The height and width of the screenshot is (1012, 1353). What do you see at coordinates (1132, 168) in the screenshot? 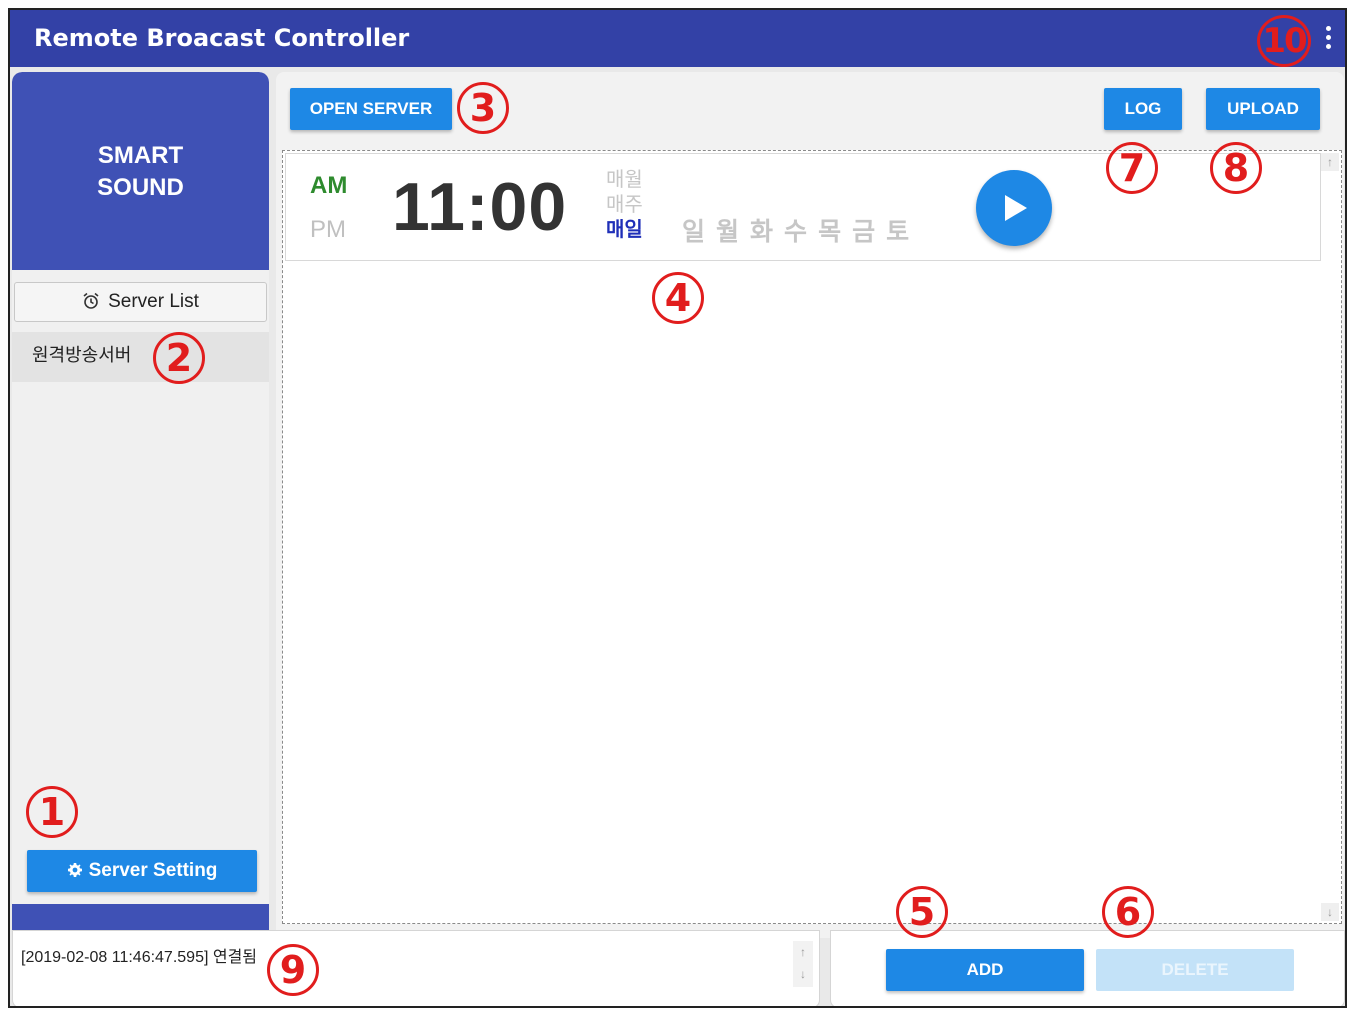
I see `annotation-7: 7` at bounding box center [1132, 168].